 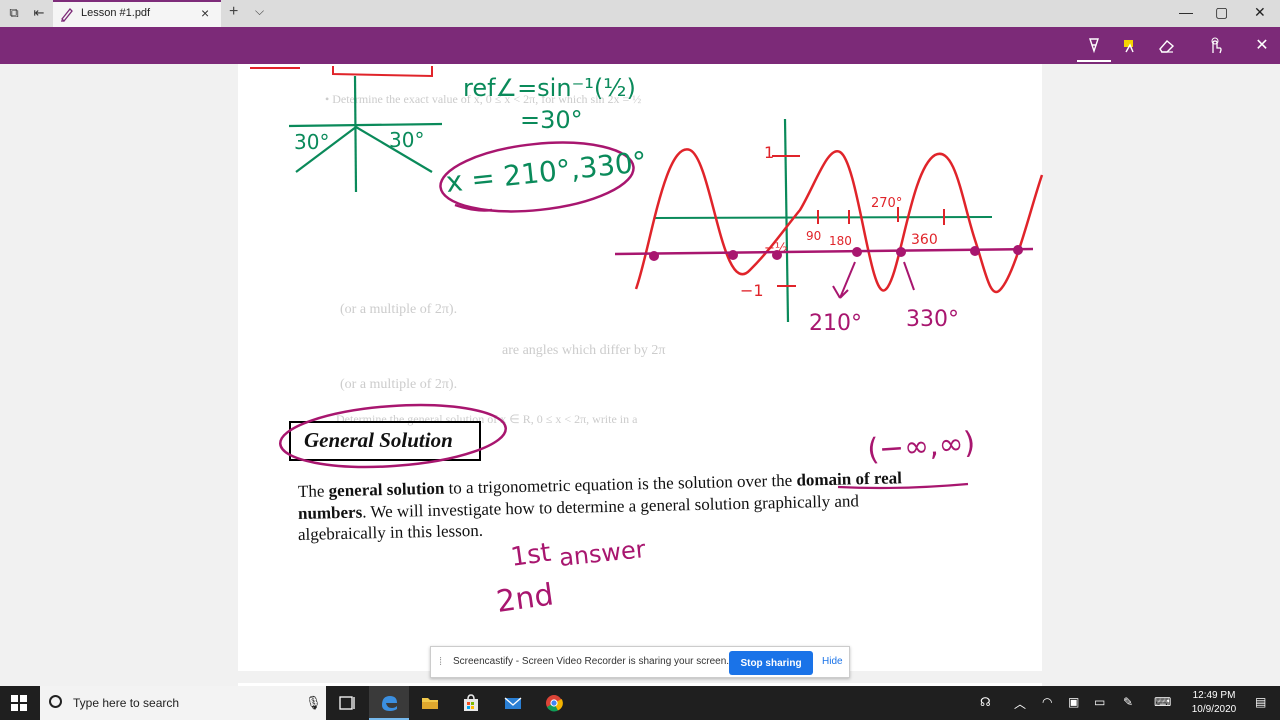 I want to click on microphone-icon: 🎙, so click(x=313, y=703).